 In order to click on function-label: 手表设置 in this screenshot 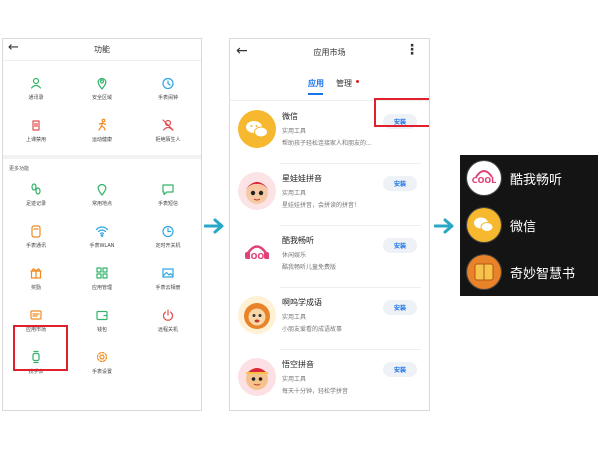, I will do `click(101, 371)`.